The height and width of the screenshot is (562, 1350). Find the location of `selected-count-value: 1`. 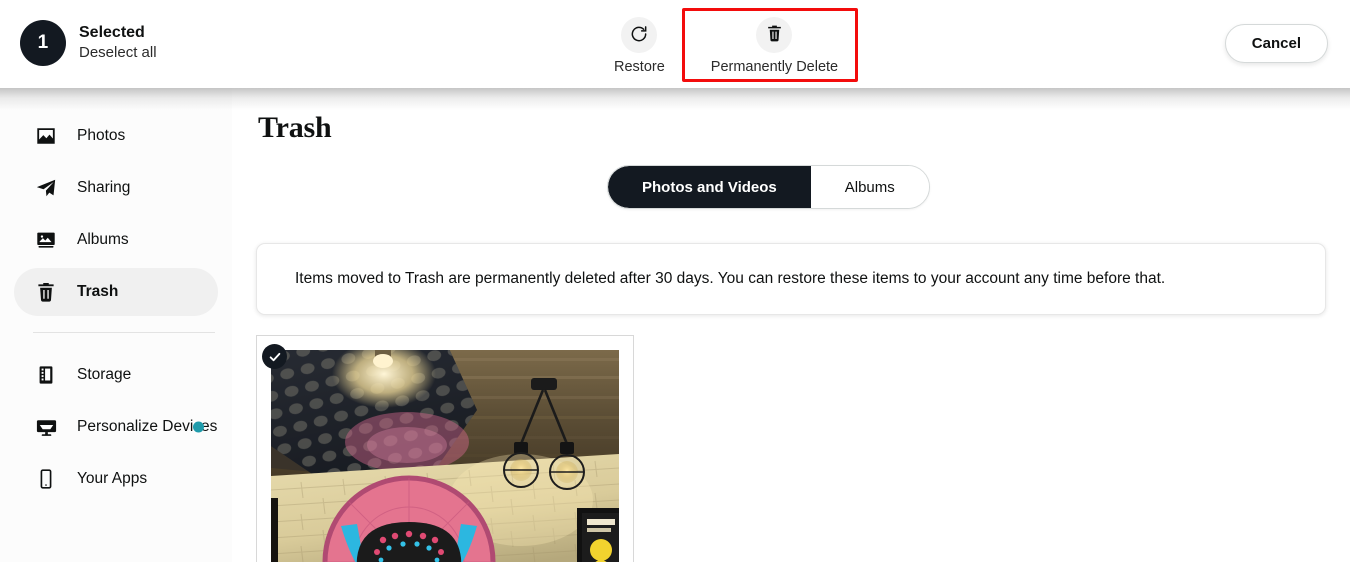

selected-count-value: 1 is located at coordinates (43, 42).